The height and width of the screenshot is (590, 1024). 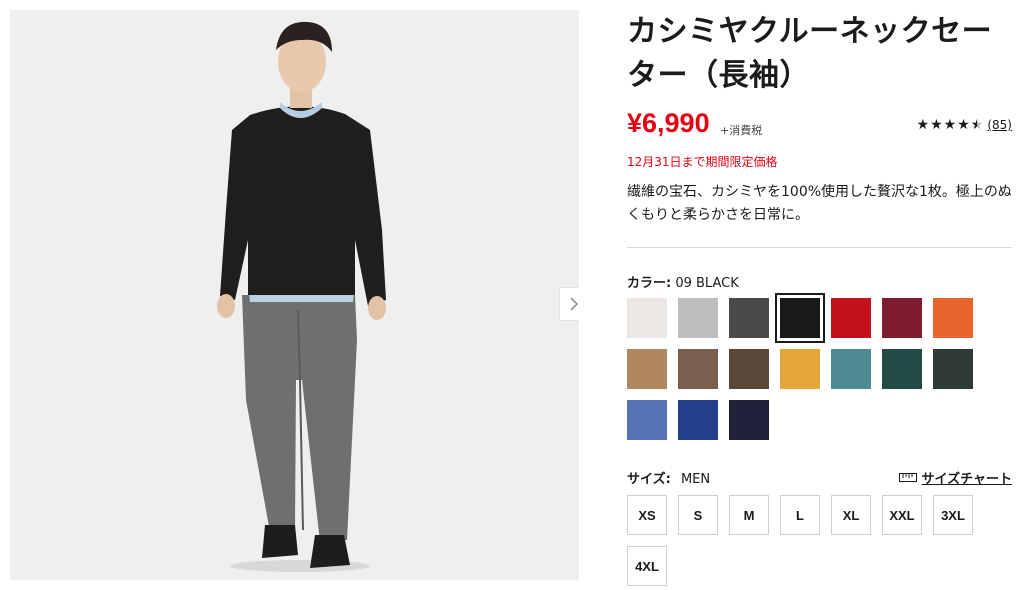 I want to click on product-title: カシミヤクルーネックセーター（長袖）, so click(x=810, y=53).